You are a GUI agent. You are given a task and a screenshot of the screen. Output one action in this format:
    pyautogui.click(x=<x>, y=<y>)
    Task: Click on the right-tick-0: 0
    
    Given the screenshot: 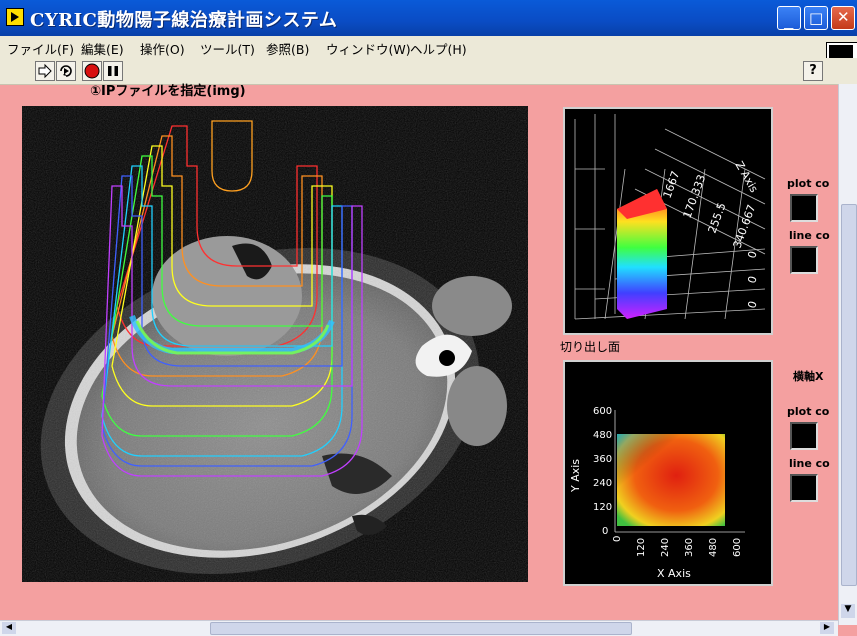 What is the action you would take?
    pyautogui.click(x=752, y=255)
    